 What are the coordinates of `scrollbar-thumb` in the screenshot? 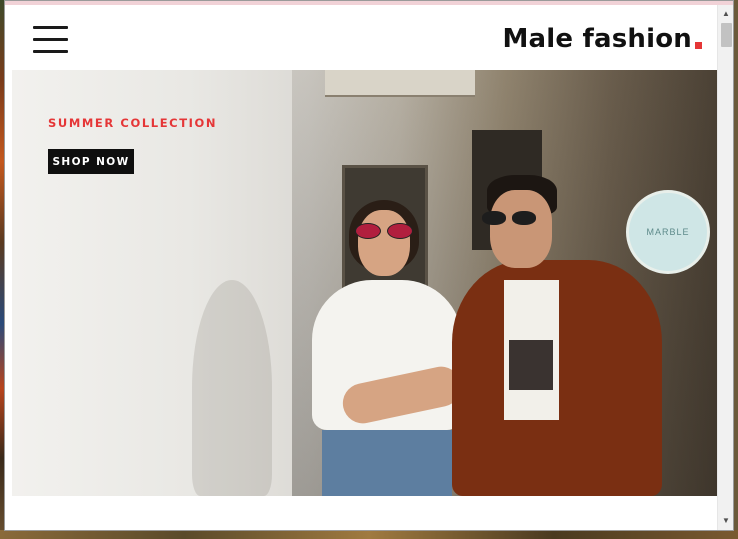 It's located at (726, 35).